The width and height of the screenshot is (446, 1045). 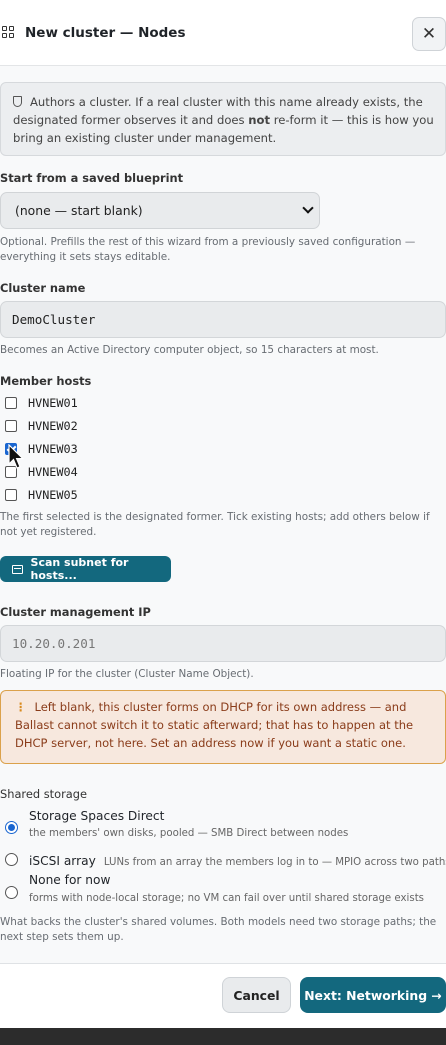 What do you see at coordinates (92, 178) in the screenshot?
I see `blueprint-label: Start from a saved blueprint` at bounding box center [92, 178].